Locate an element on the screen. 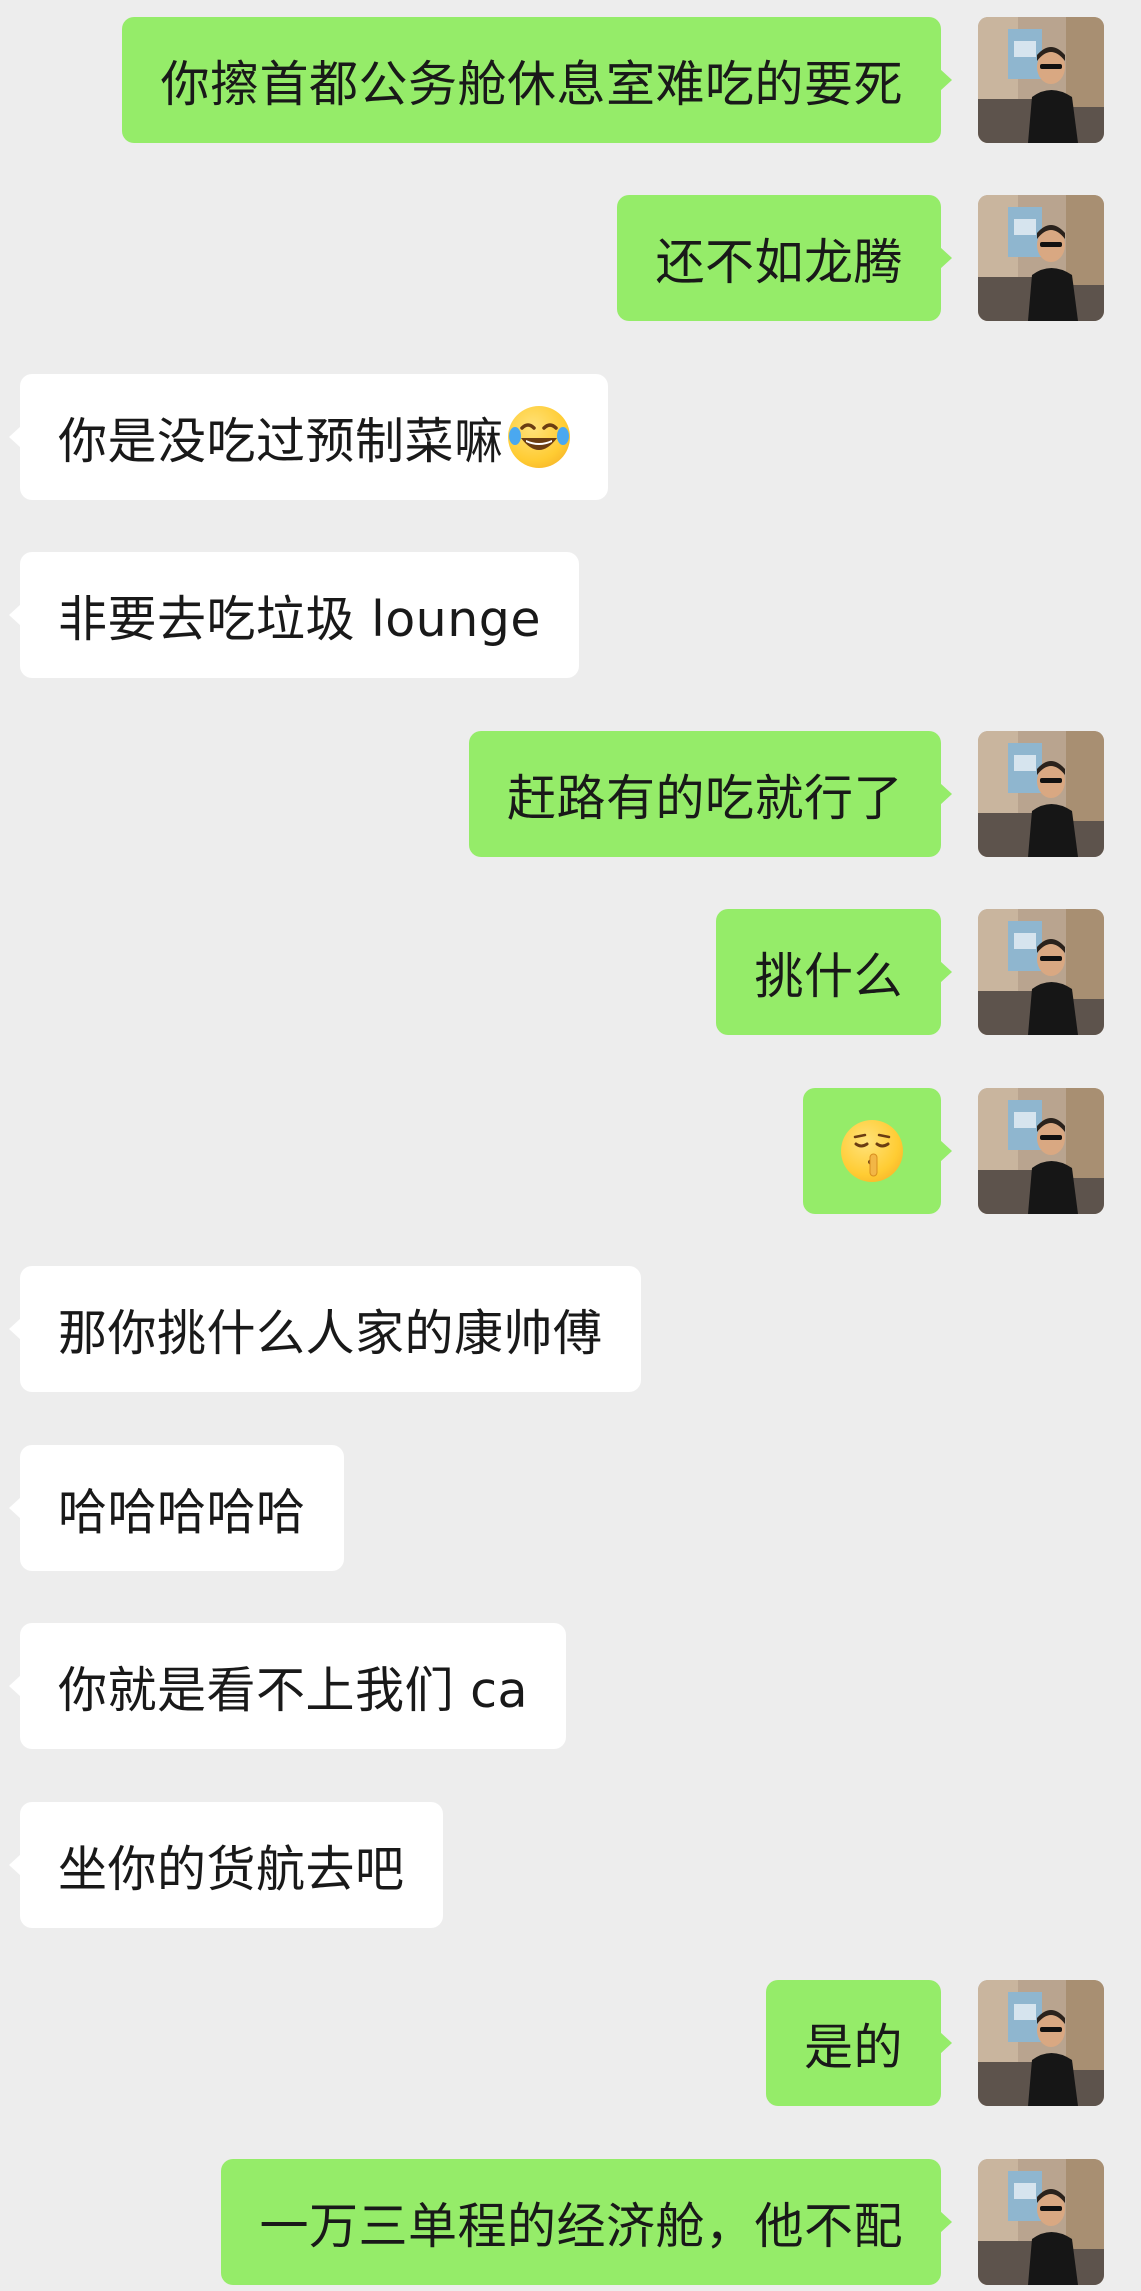  message-text: 一万三单程的经济舱，他不配 is located at coordinates (581, 2226).